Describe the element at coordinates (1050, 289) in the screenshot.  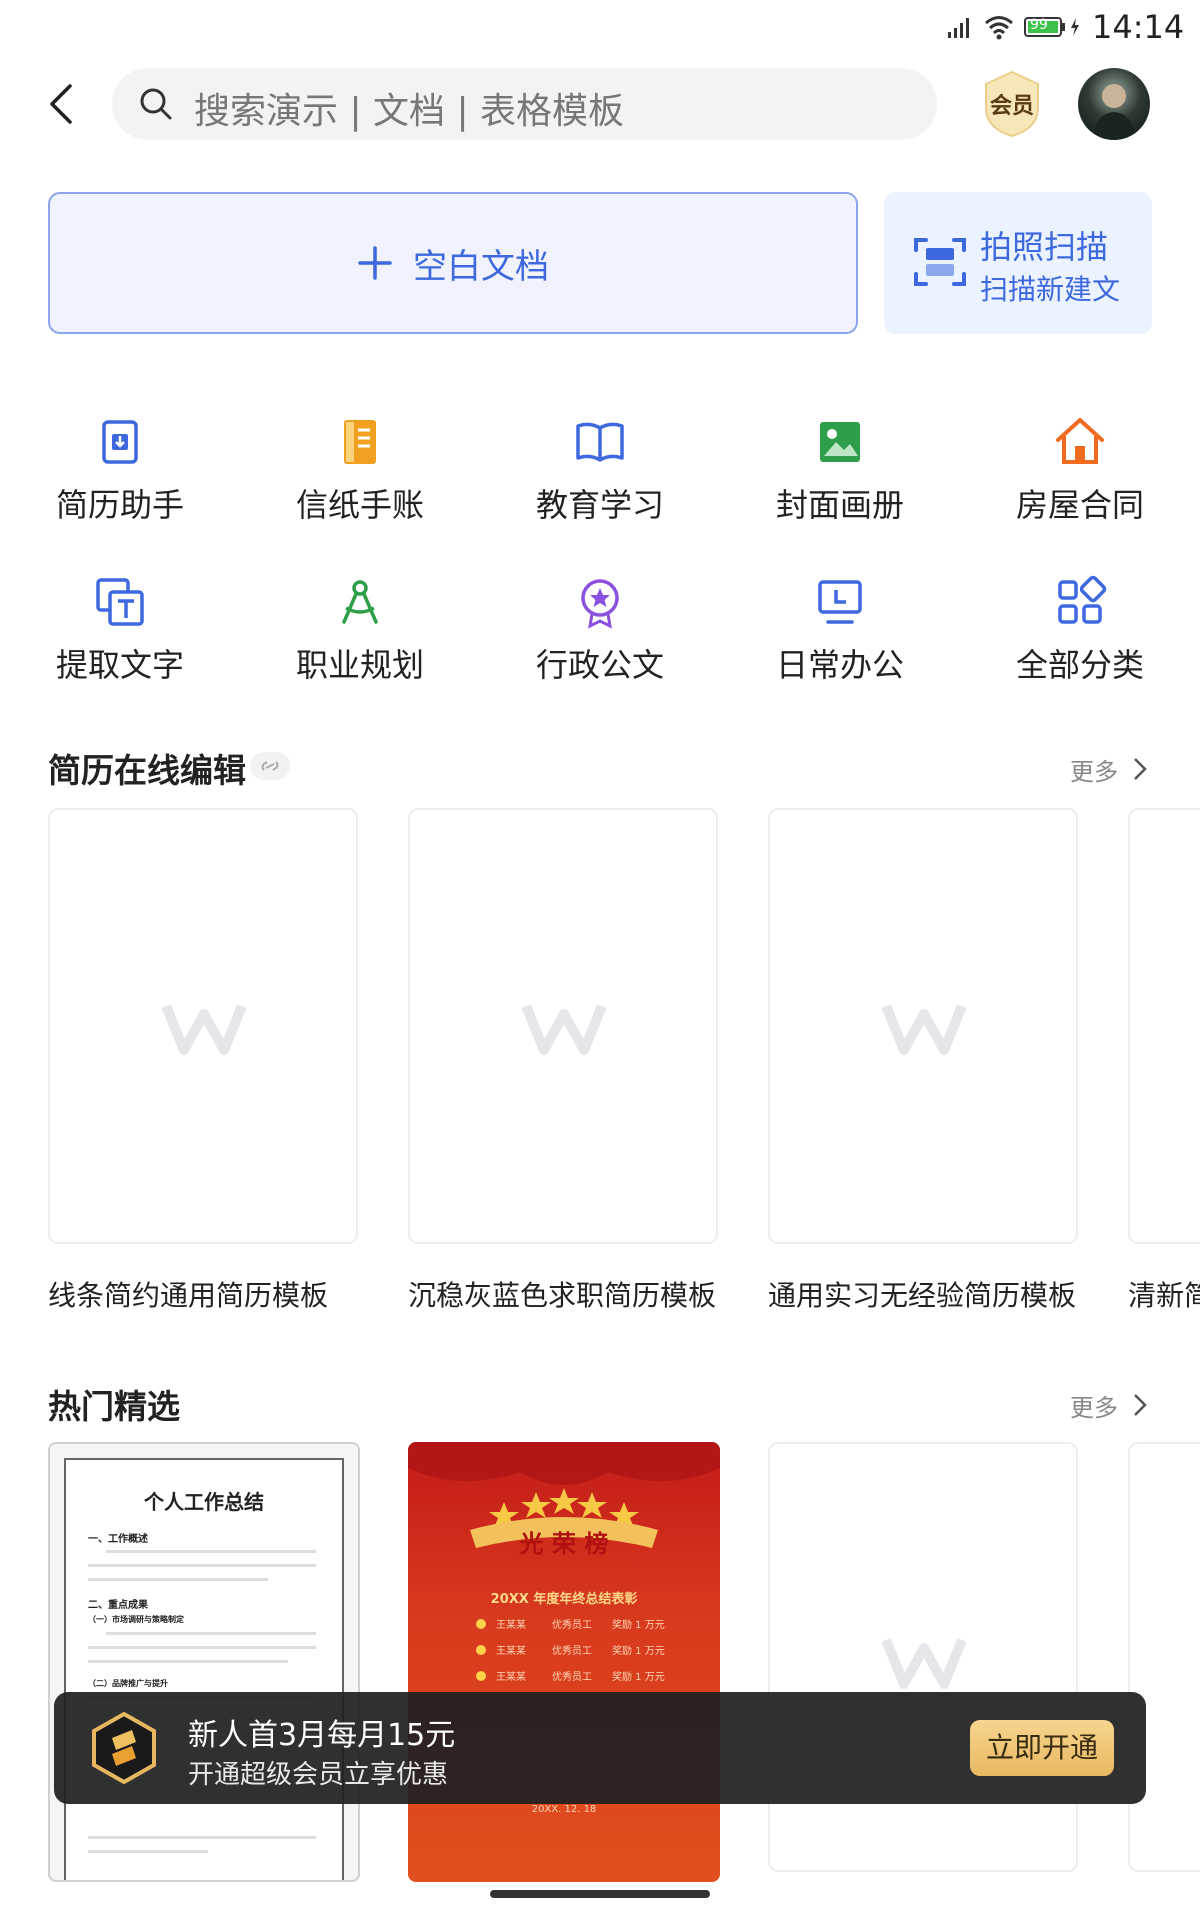
I see `scan-subtitle: 扫描新建文` at that location.